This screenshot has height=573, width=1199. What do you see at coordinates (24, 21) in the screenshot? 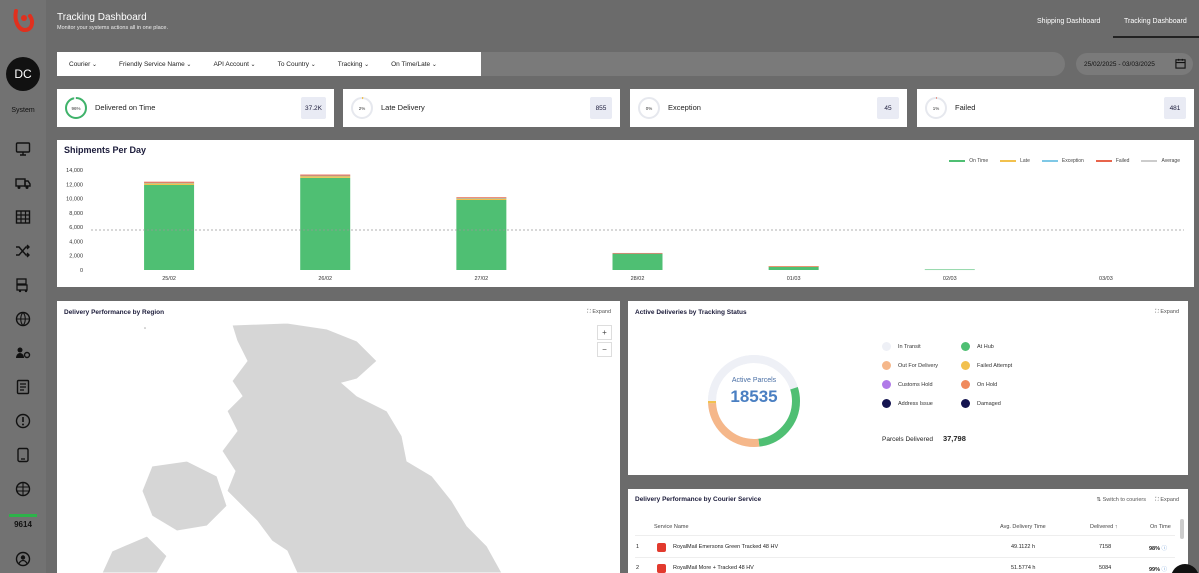
I see `brand-logo` at bounding box center [24, 21].